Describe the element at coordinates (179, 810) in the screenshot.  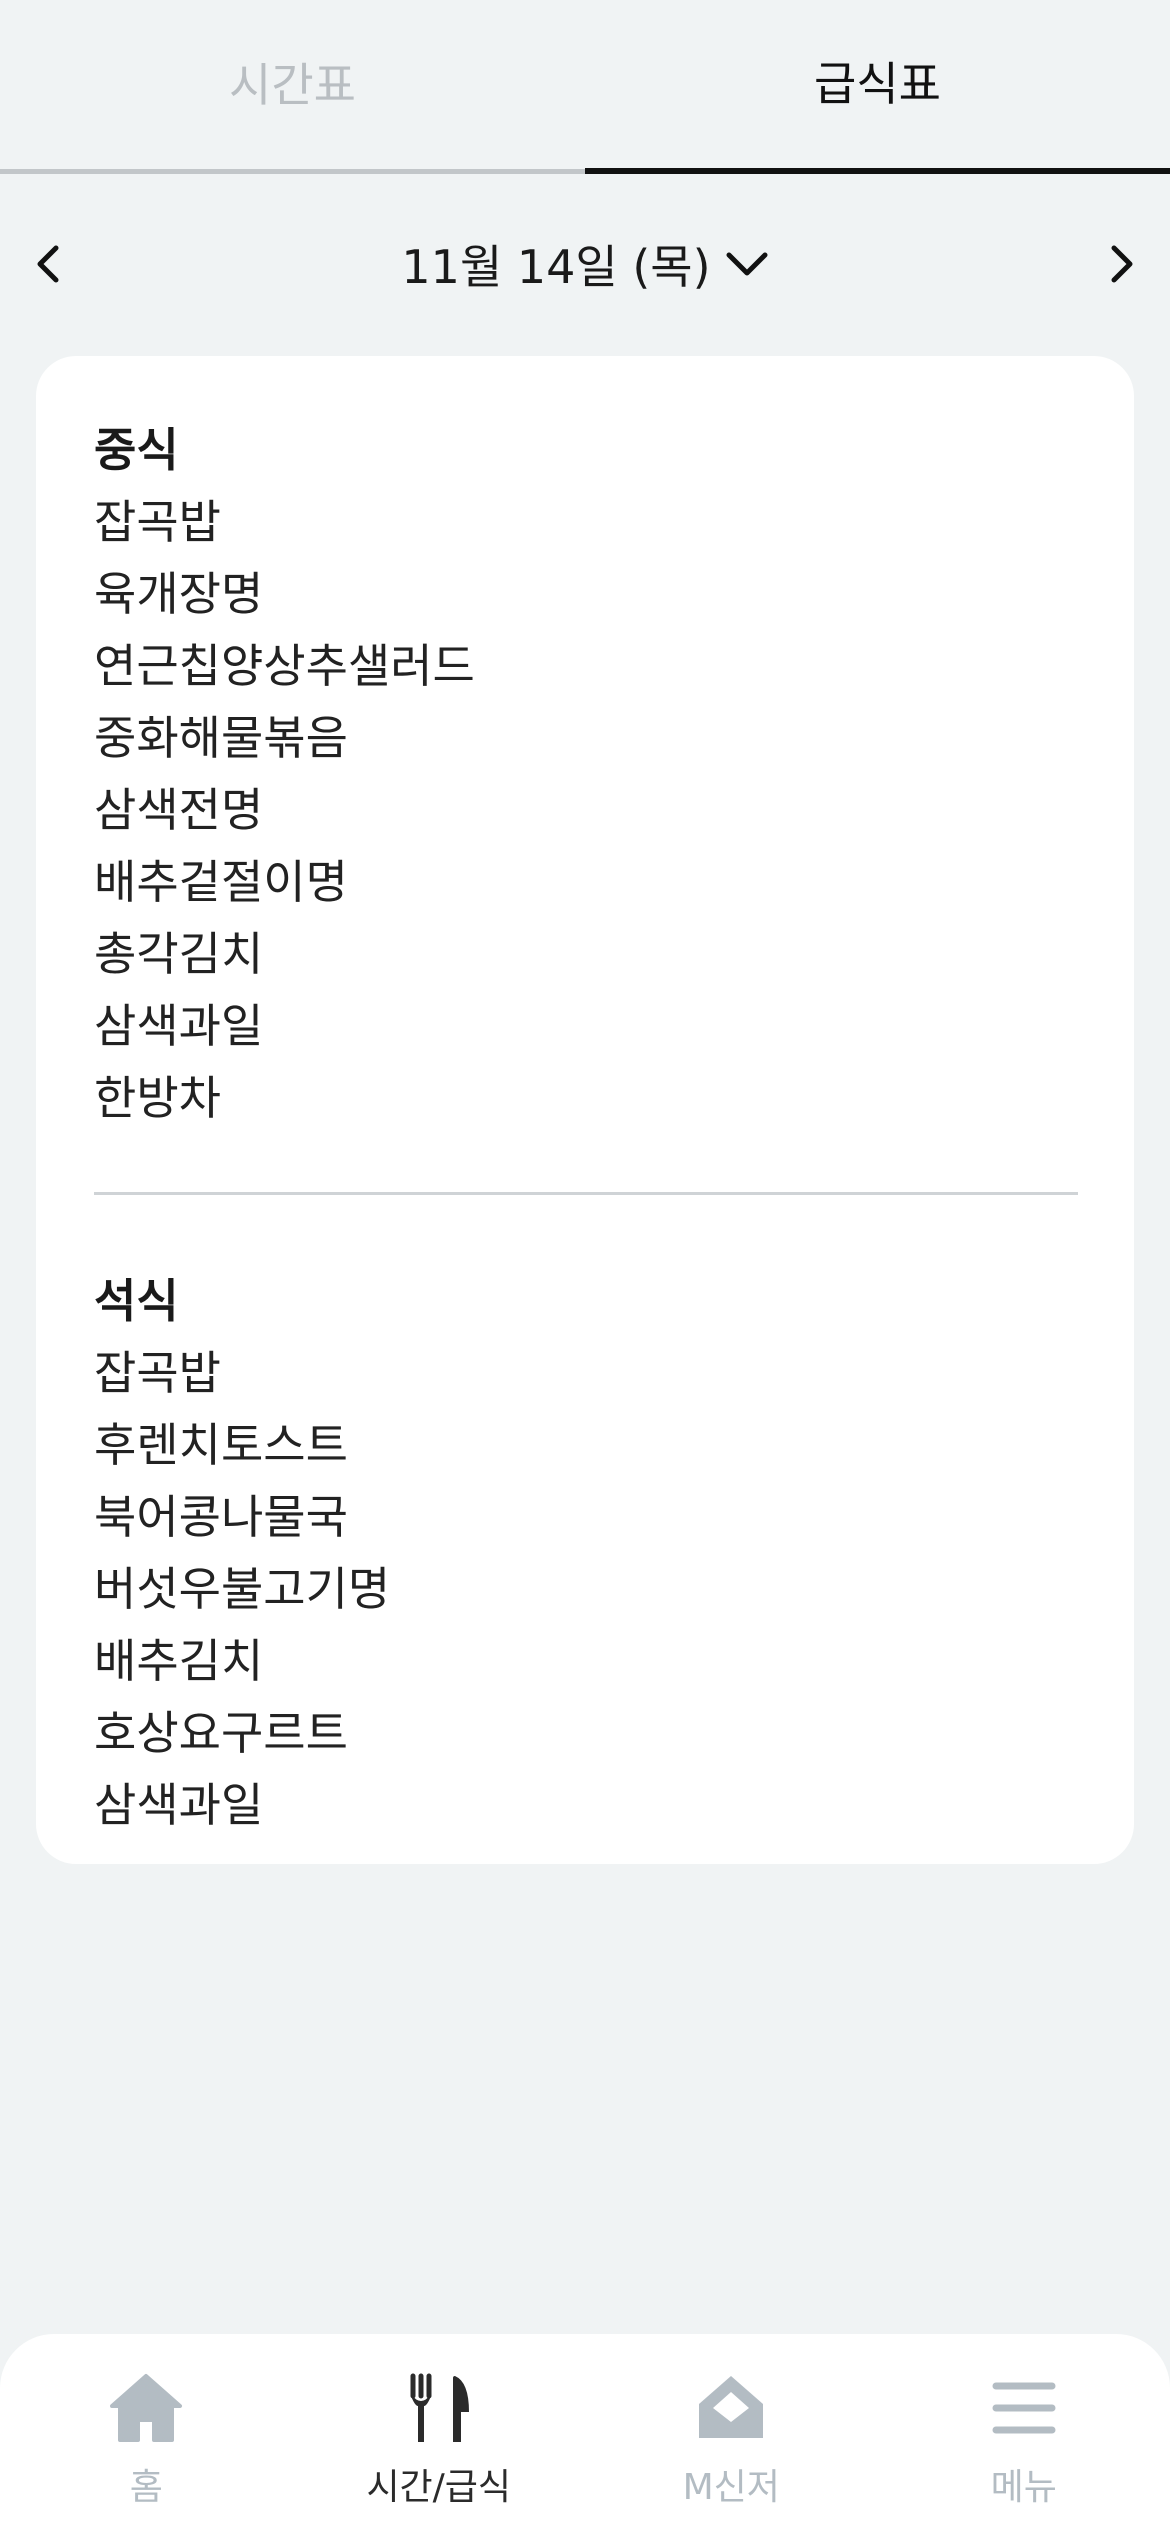
I see `lunch-item: 삼색전명` at that location.